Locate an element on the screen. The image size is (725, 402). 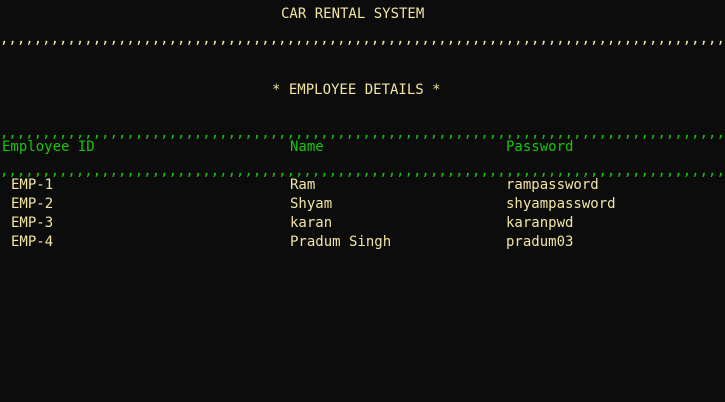
employee-password-cell: karanpwd is located at coordinates (540, 223).